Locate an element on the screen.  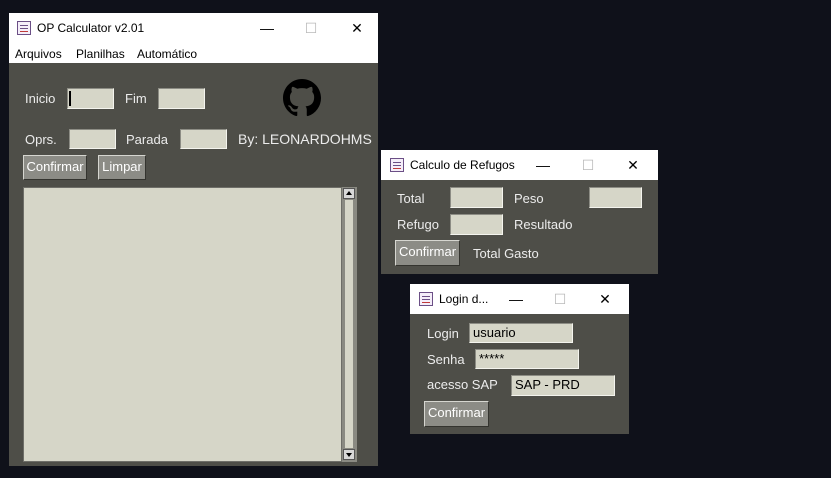
refugos-title-bar: Calculo de Refugos — ☐ ✕ is located at coordinates (519, 165).